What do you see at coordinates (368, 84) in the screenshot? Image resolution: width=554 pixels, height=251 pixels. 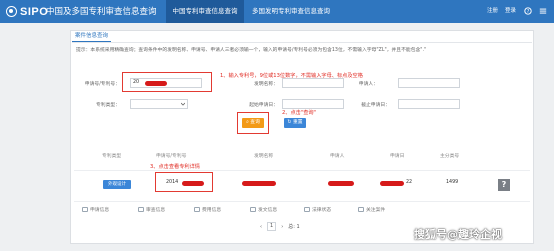 I see `applicant-label: 申请人：` at bounding box center [368, 84].